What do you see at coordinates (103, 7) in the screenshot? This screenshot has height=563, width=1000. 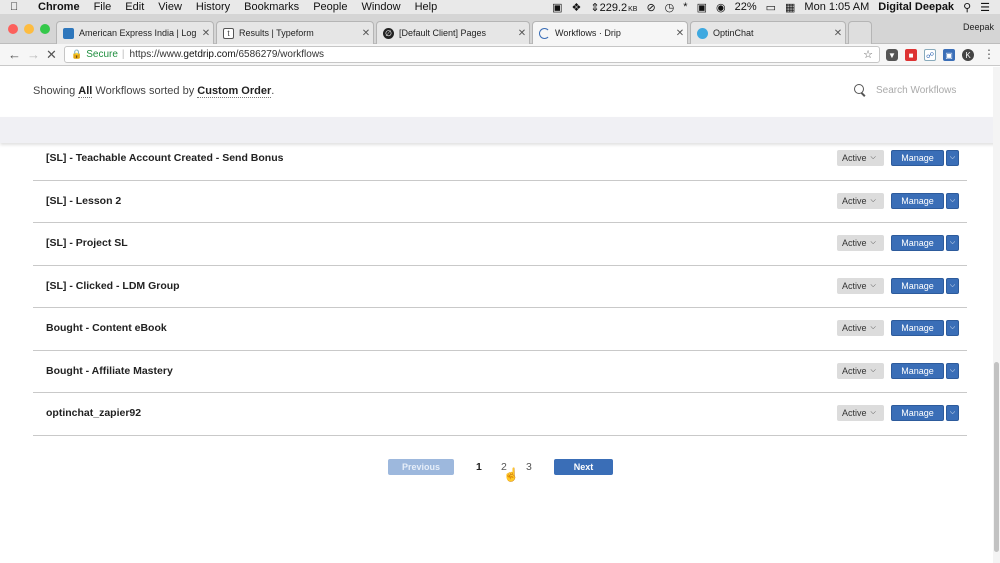 I see `menu-file: File` at bounding box center [103, 7].